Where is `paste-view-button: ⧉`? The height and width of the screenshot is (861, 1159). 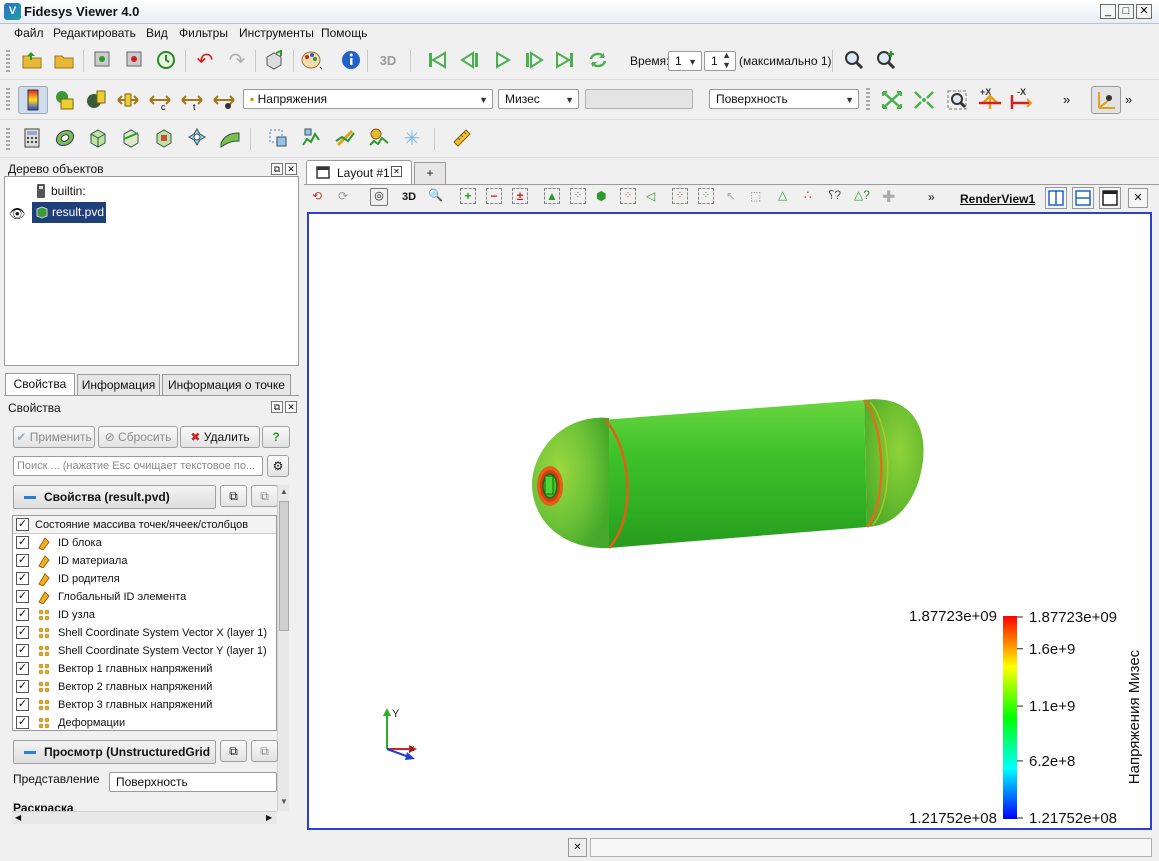
paste-view-button: ⧉ is located at coordinates (264, 751).